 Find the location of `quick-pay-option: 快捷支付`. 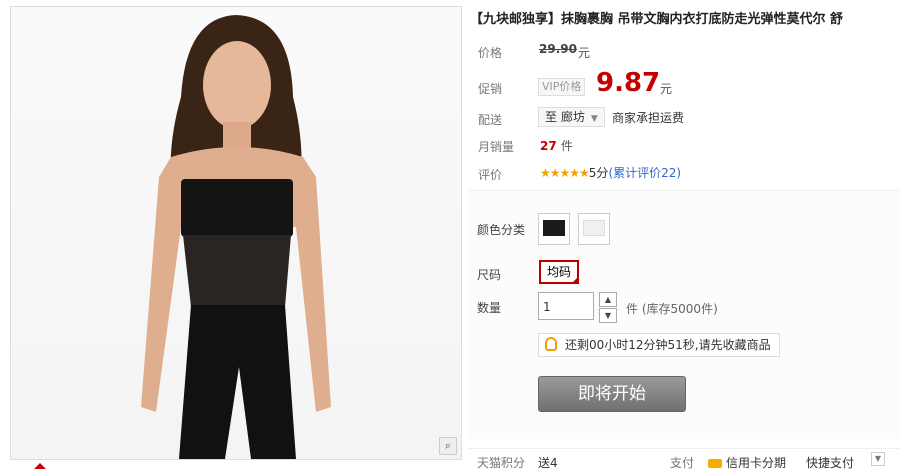

quick-pay-option: 快捷支付 is located at coordinates (830, 462).